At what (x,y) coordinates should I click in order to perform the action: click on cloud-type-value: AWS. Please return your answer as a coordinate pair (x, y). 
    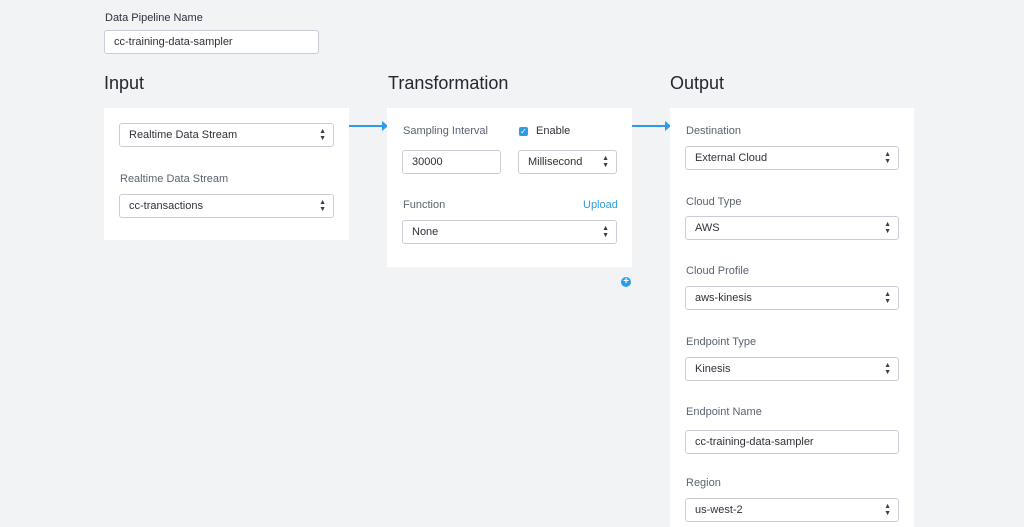
    Looking at the image, I should click on (707, 228).